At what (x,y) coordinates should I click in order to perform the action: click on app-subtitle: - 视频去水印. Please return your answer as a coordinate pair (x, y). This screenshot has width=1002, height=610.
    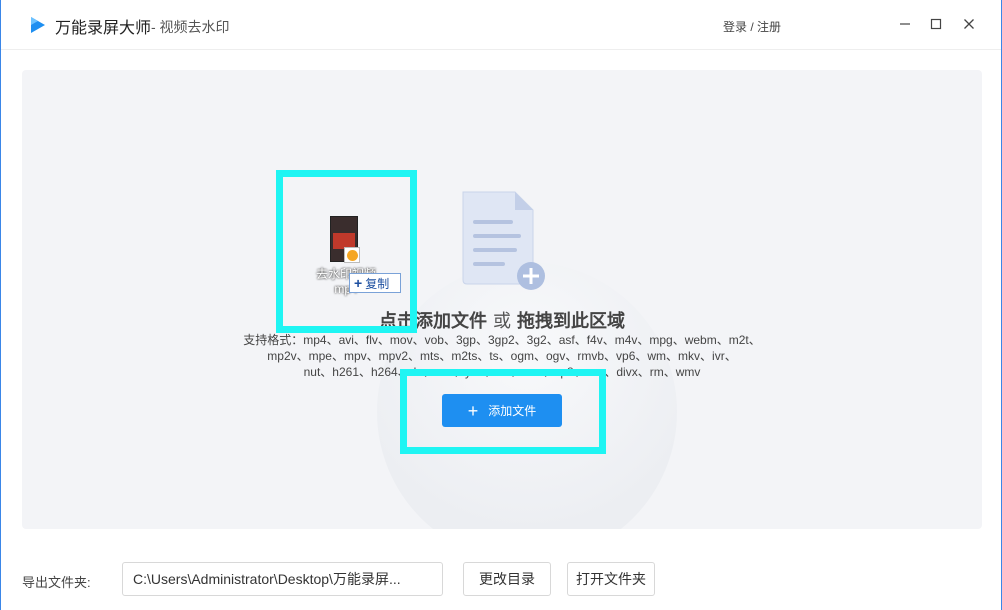
    Looking at the image, I should click on (190, 27).